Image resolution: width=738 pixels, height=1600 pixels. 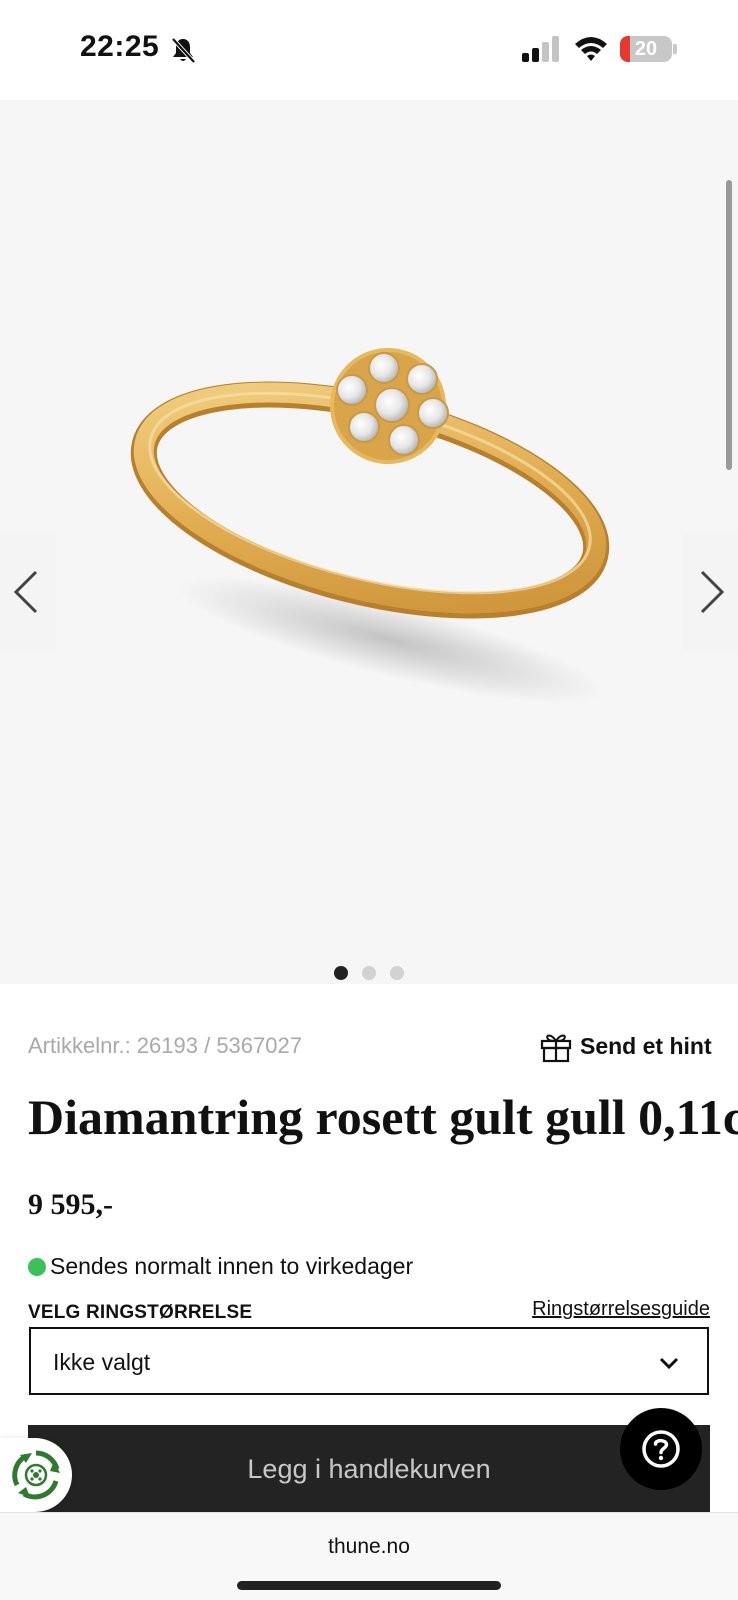 I want to click on battery-indicator: 20, so click(x=646, y=49).